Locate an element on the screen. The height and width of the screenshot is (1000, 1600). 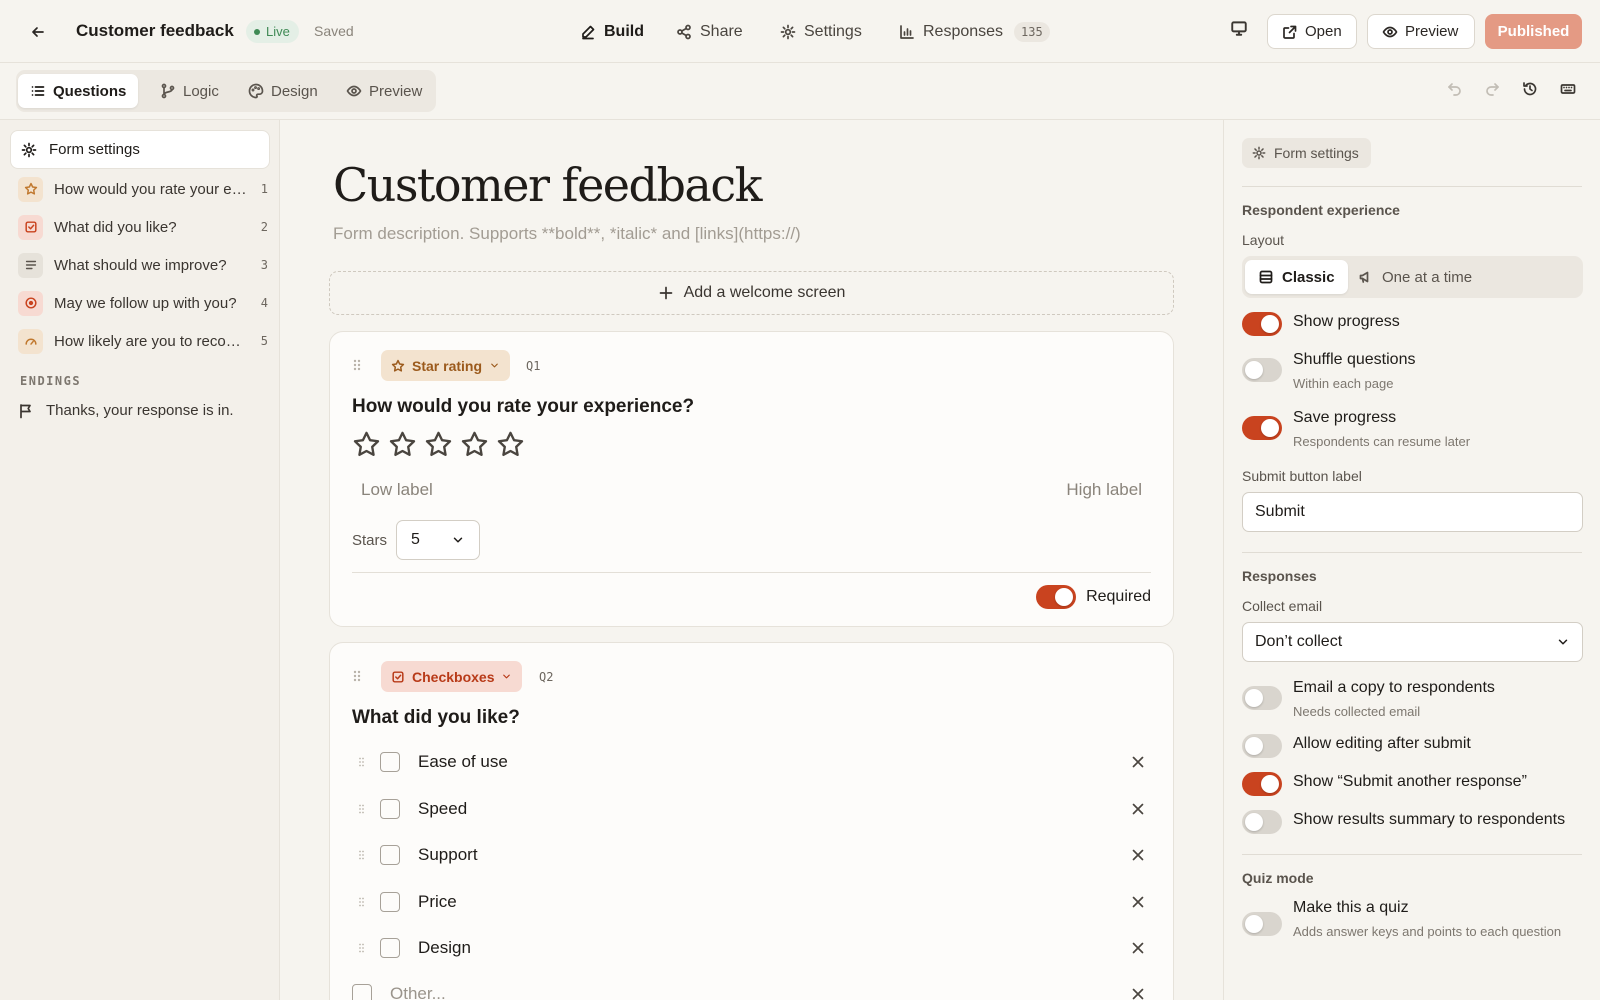
submit-button-label-input: Submit is located at coordinates (1412, 512).